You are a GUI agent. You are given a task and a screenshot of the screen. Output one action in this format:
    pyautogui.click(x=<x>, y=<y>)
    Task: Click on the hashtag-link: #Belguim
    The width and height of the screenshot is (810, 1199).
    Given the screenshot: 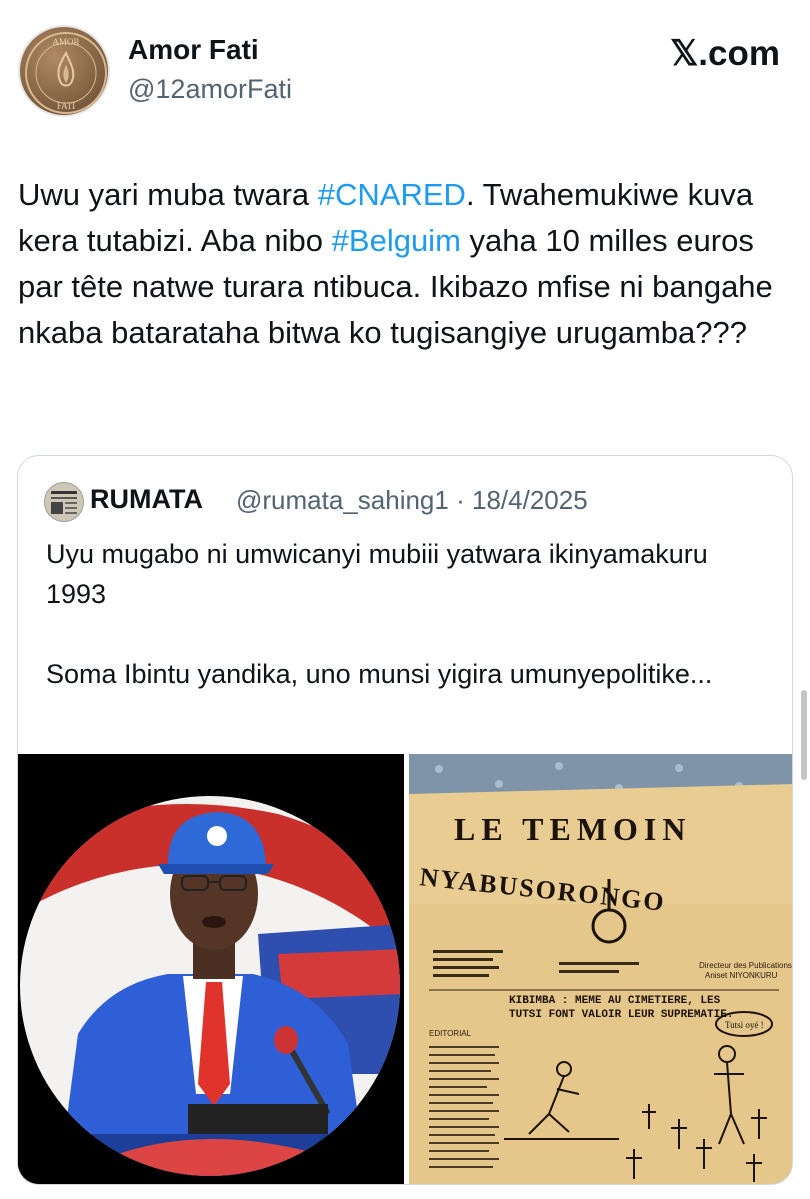 What is the action you would take?
    pyautogui.click(x=396, y=240)
    